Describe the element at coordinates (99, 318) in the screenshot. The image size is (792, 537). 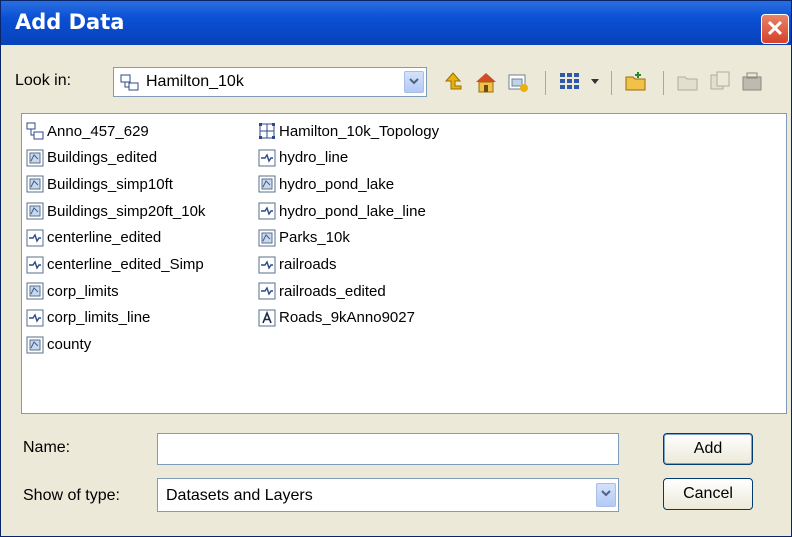
I see `file-list-item-label: corp_limits_line` at that location.